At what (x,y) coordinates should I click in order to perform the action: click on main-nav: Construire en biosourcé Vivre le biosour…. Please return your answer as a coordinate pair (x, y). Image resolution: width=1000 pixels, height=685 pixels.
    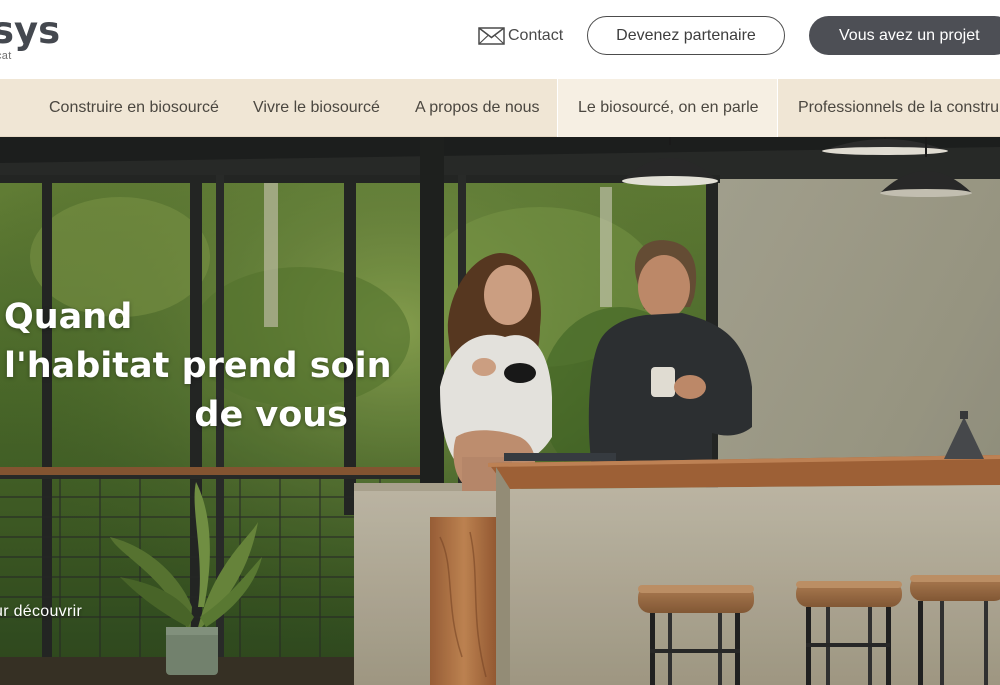
    Looking at the image, I should click on (500, 108).